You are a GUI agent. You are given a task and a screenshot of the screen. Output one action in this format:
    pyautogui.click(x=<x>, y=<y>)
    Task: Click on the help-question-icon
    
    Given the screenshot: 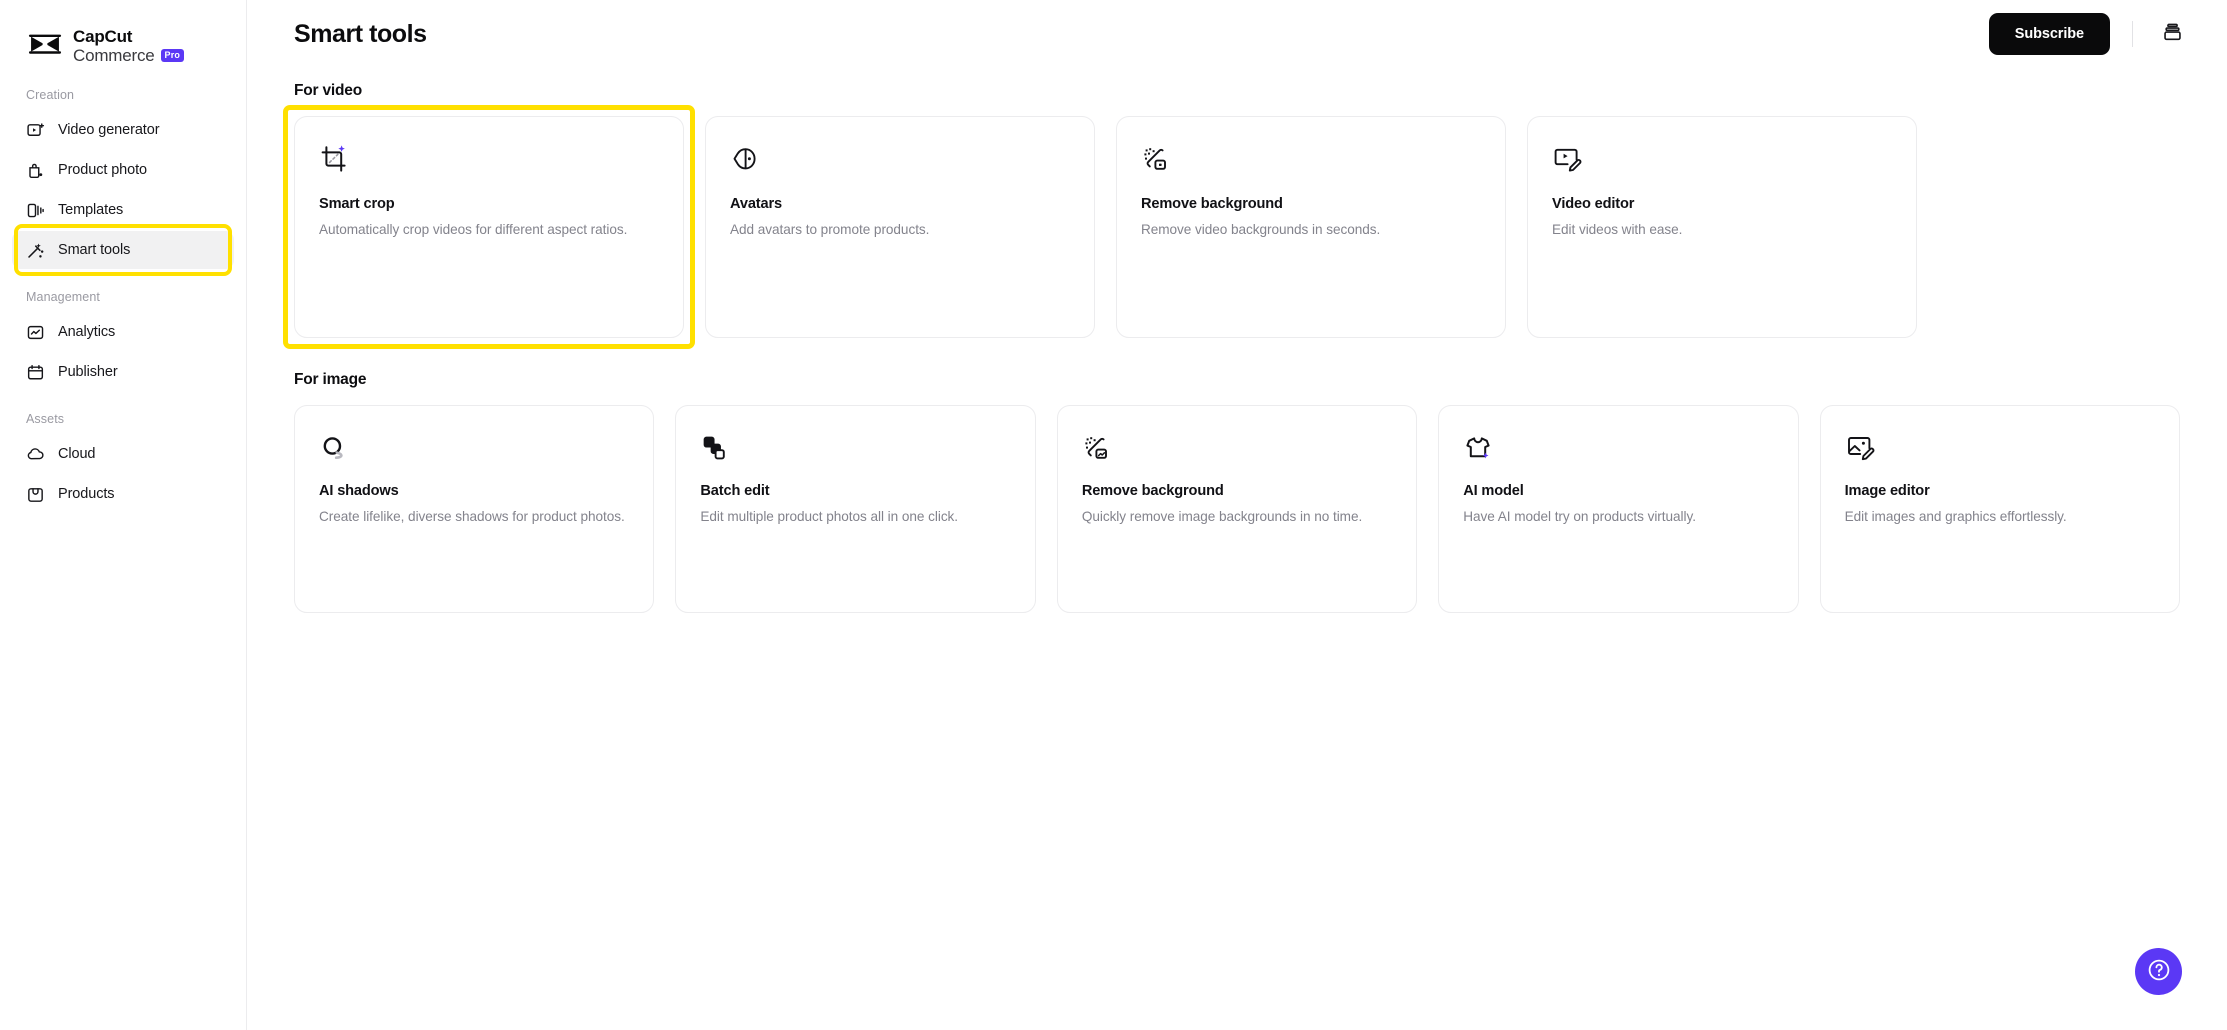 What is the action you would take?
    pyautogui.click(x=2159, y=971)
    